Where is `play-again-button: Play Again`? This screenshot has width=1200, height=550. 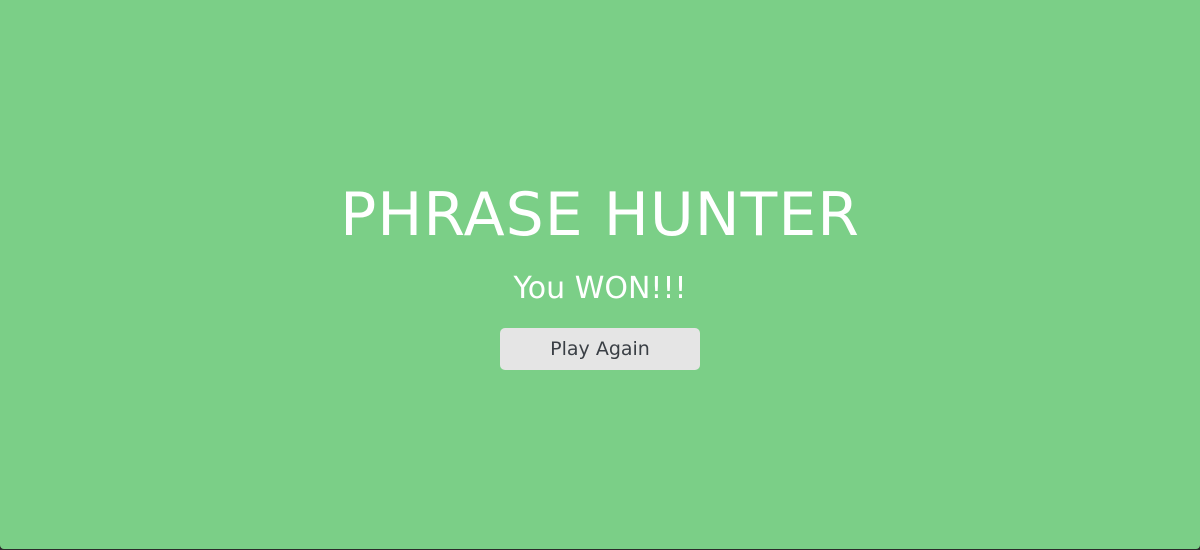 play-again-button: Play Again is located at coordinates (600, 349).